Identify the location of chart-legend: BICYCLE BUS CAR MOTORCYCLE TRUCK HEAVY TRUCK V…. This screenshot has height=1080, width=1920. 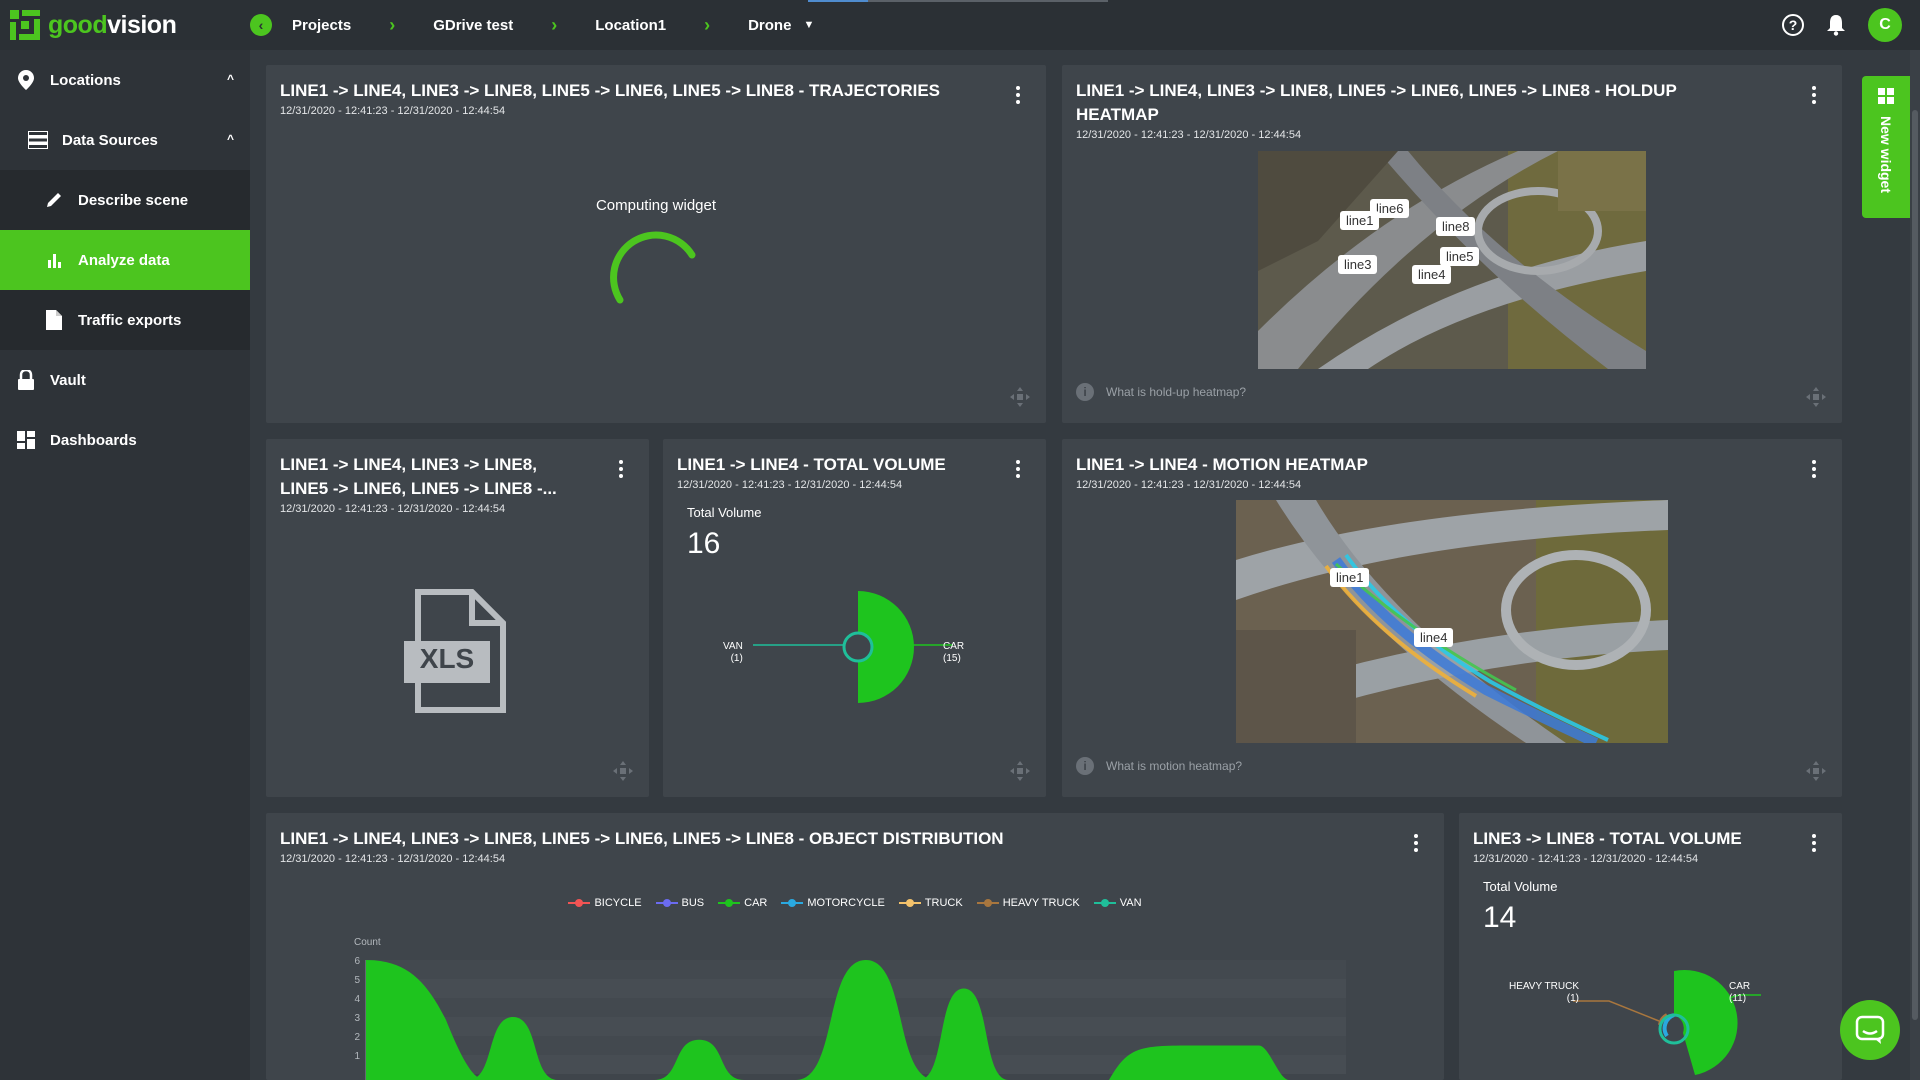
(855, 903).